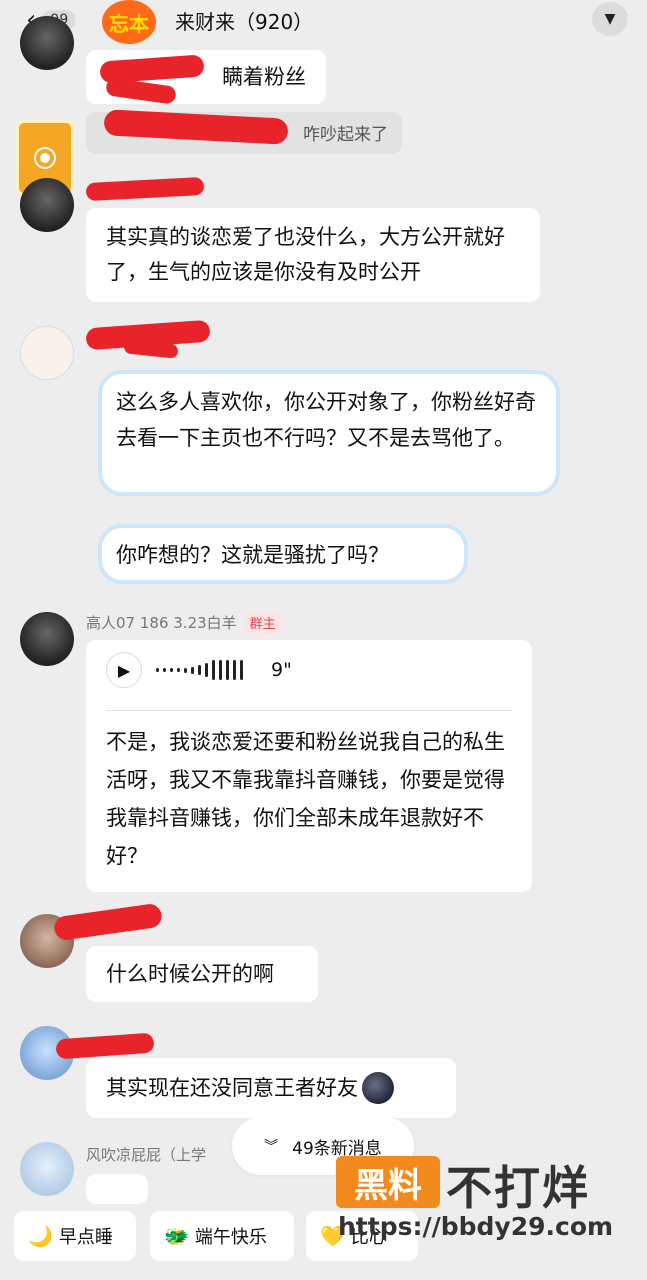 The width and height of the screenshot is (647, 1280). I want to click on quick-reply-button: 🌙 早点睡, so click(75, 1236).